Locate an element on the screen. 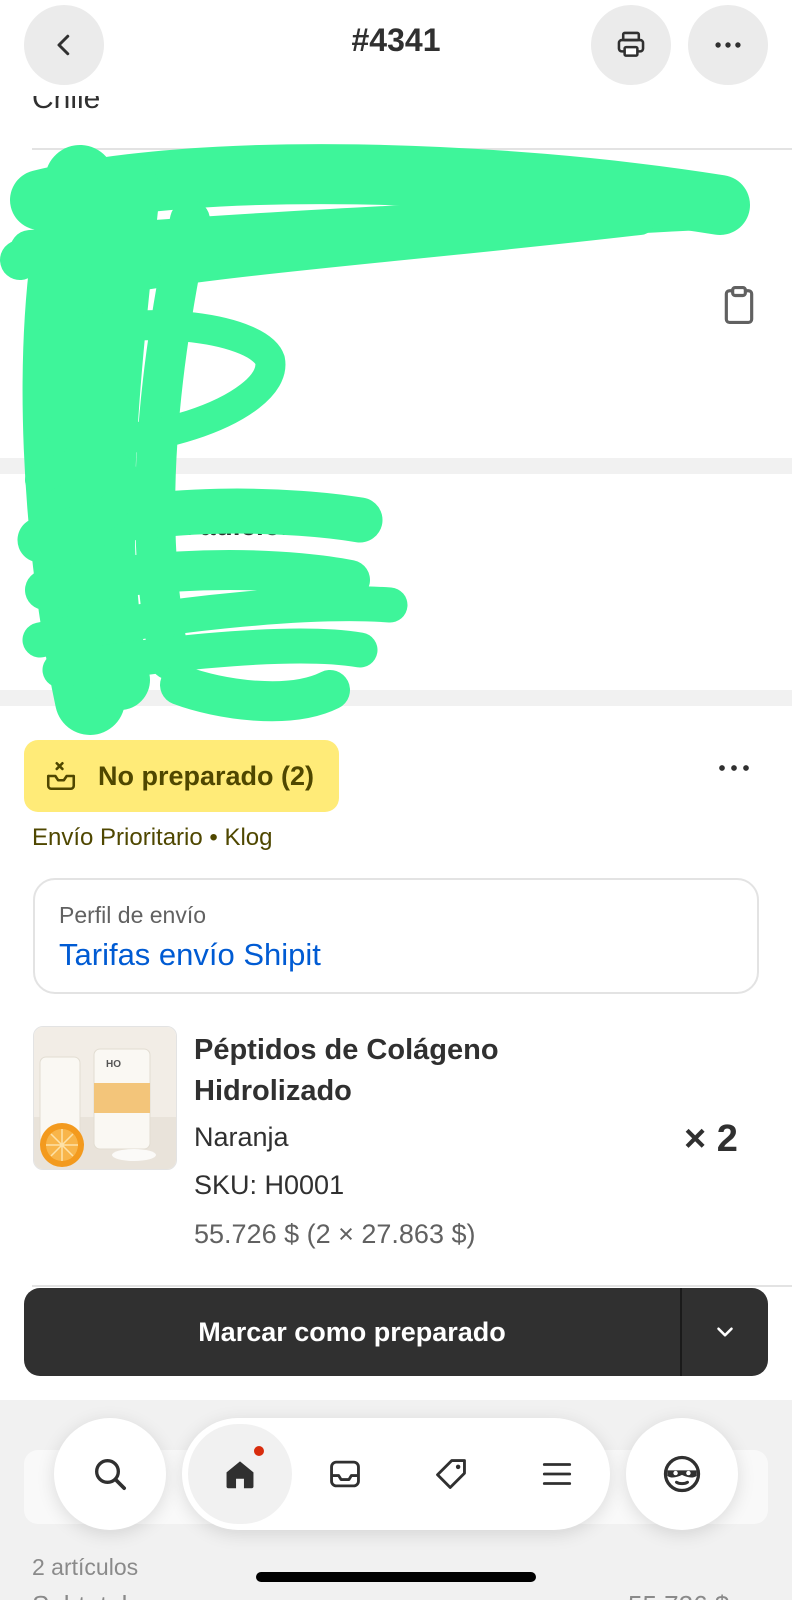  subtotal-label: Subtotal is located at coordinates (79, 1595).